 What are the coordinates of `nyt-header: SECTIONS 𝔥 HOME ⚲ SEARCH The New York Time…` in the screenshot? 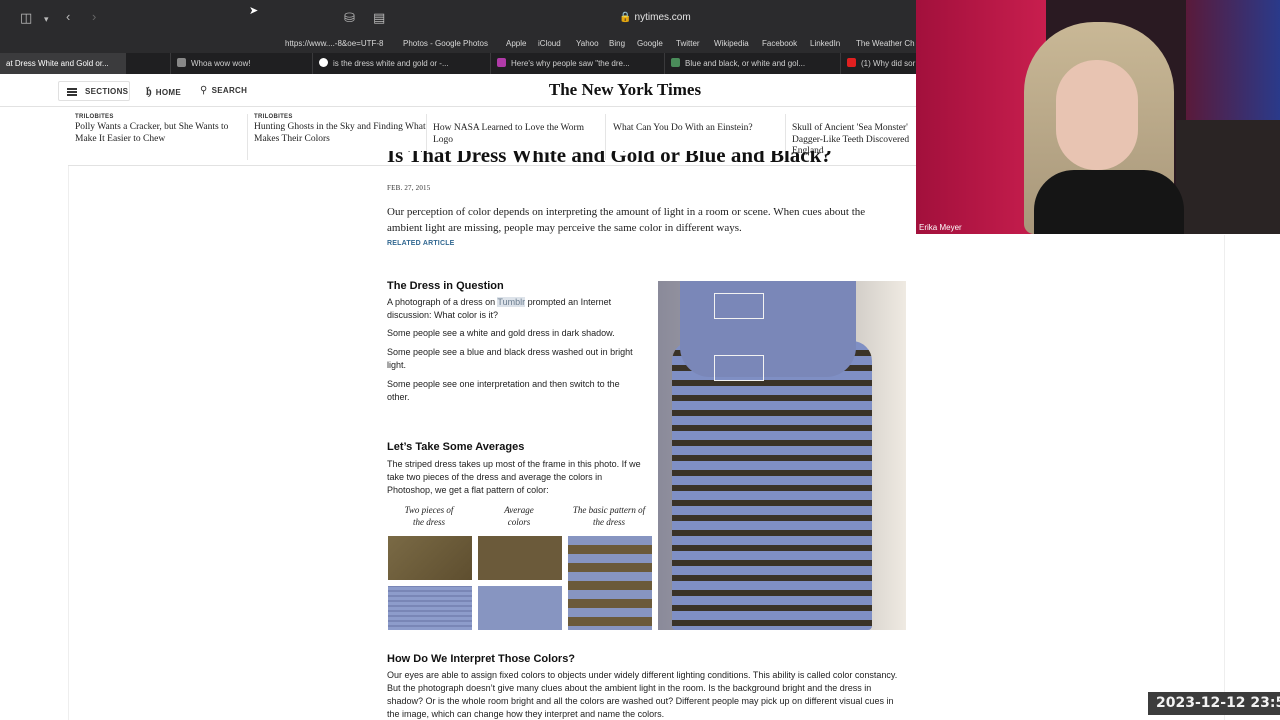 It's located at (458, 90).